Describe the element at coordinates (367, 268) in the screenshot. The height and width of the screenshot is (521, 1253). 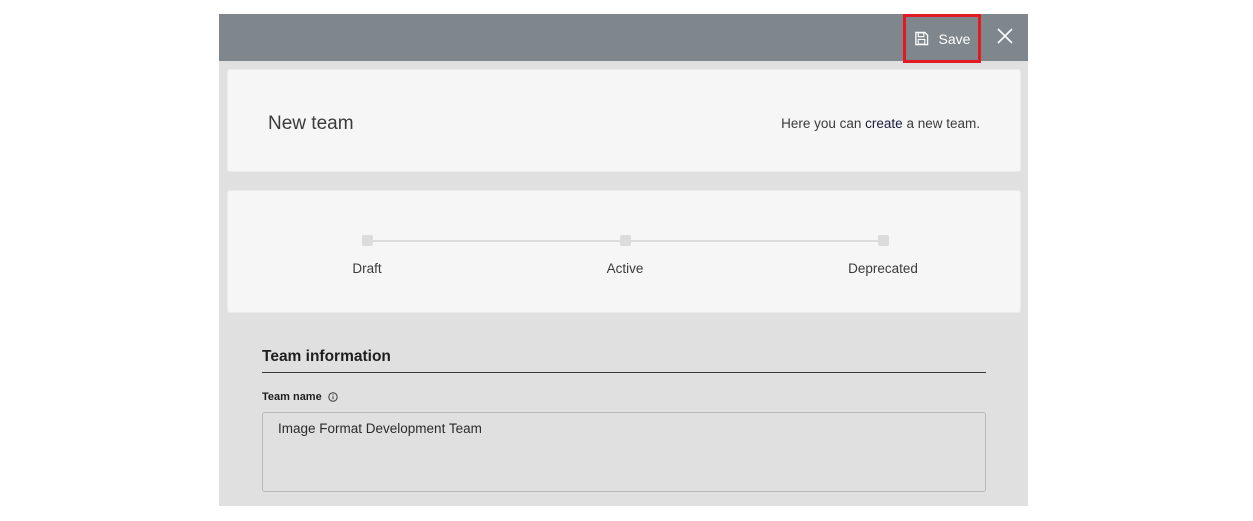
I see `status-label: Draft` at that location.